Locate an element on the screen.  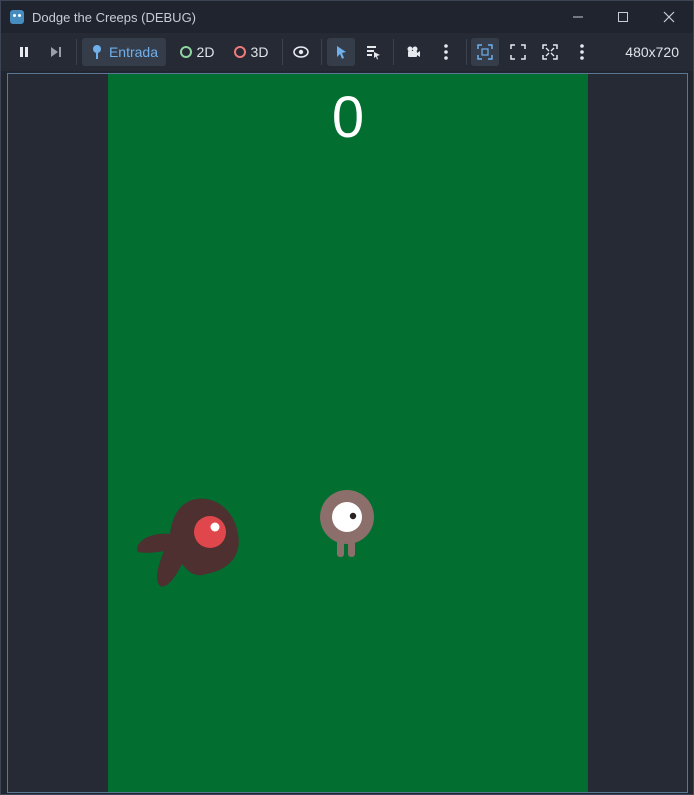
mode-2d-button: 2D is located at coordinates (197, 52).